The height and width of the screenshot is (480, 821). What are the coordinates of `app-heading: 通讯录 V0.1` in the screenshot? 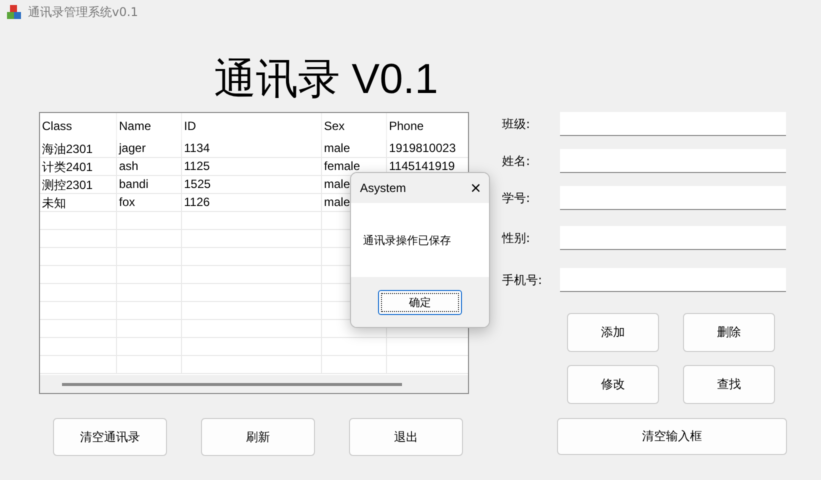 It's located at (326, 79).